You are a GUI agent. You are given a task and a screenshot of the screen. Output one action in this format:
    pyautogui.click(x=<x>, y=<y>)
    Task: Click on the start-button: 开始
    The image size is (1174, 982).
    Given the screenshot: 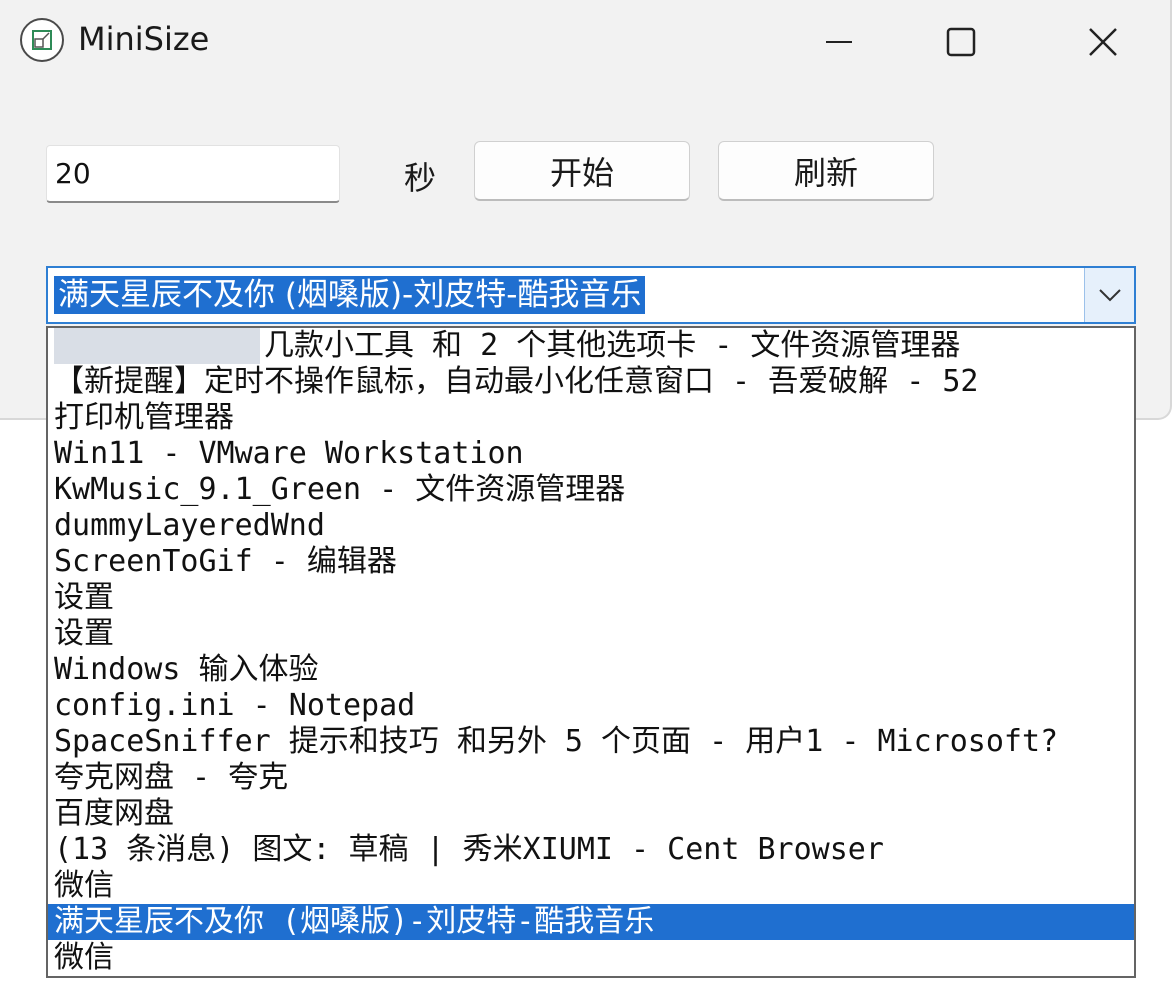 What is the action you would take?
    pyautogui.click(x=582, y=171)
    